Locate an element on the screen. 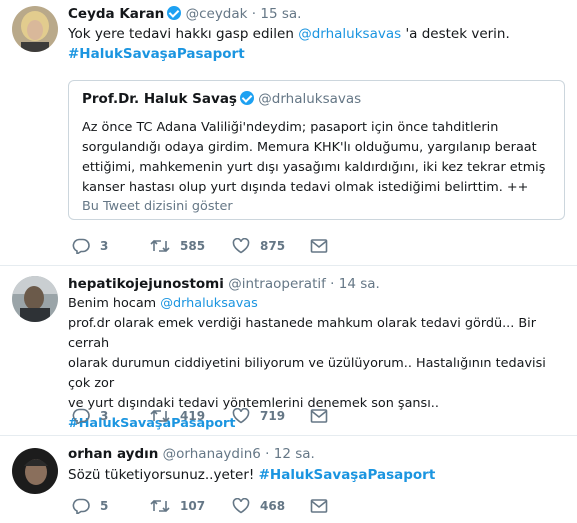 Image resolution: width=577 pixels, height=523 pixels. author-handle: @ceydak is located at coordinates (217, 14).